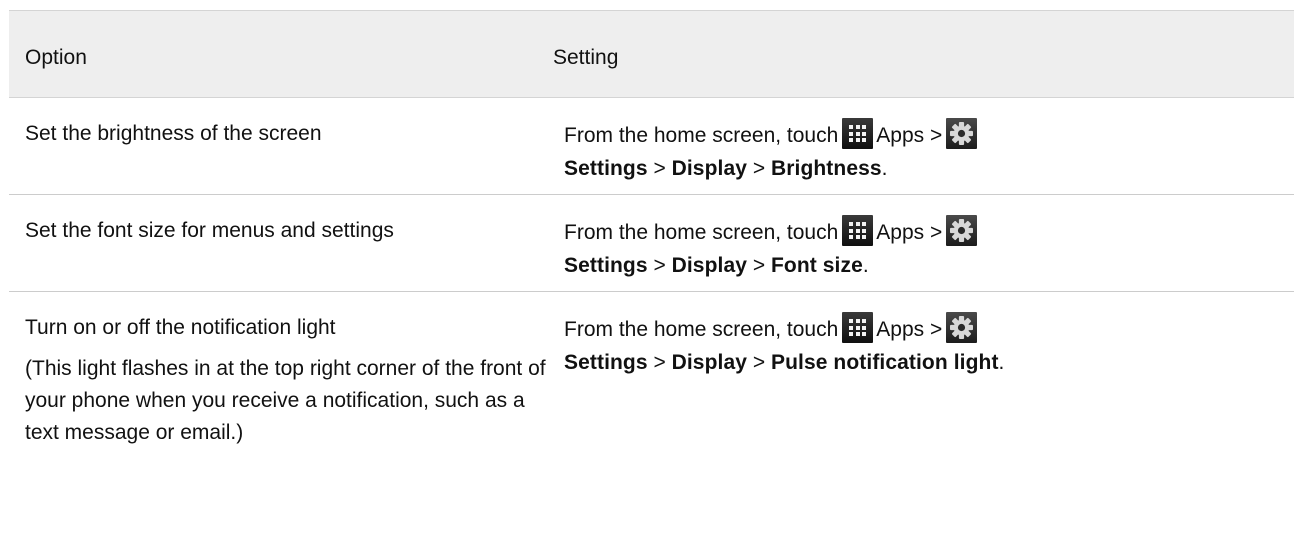 The width and height of the screenshot is (1294, 535). What do you see at coordinates (884, 362) in the screenshot?
I see `final-setting-label: Pulse notification light` at bounding box center [884, 362].